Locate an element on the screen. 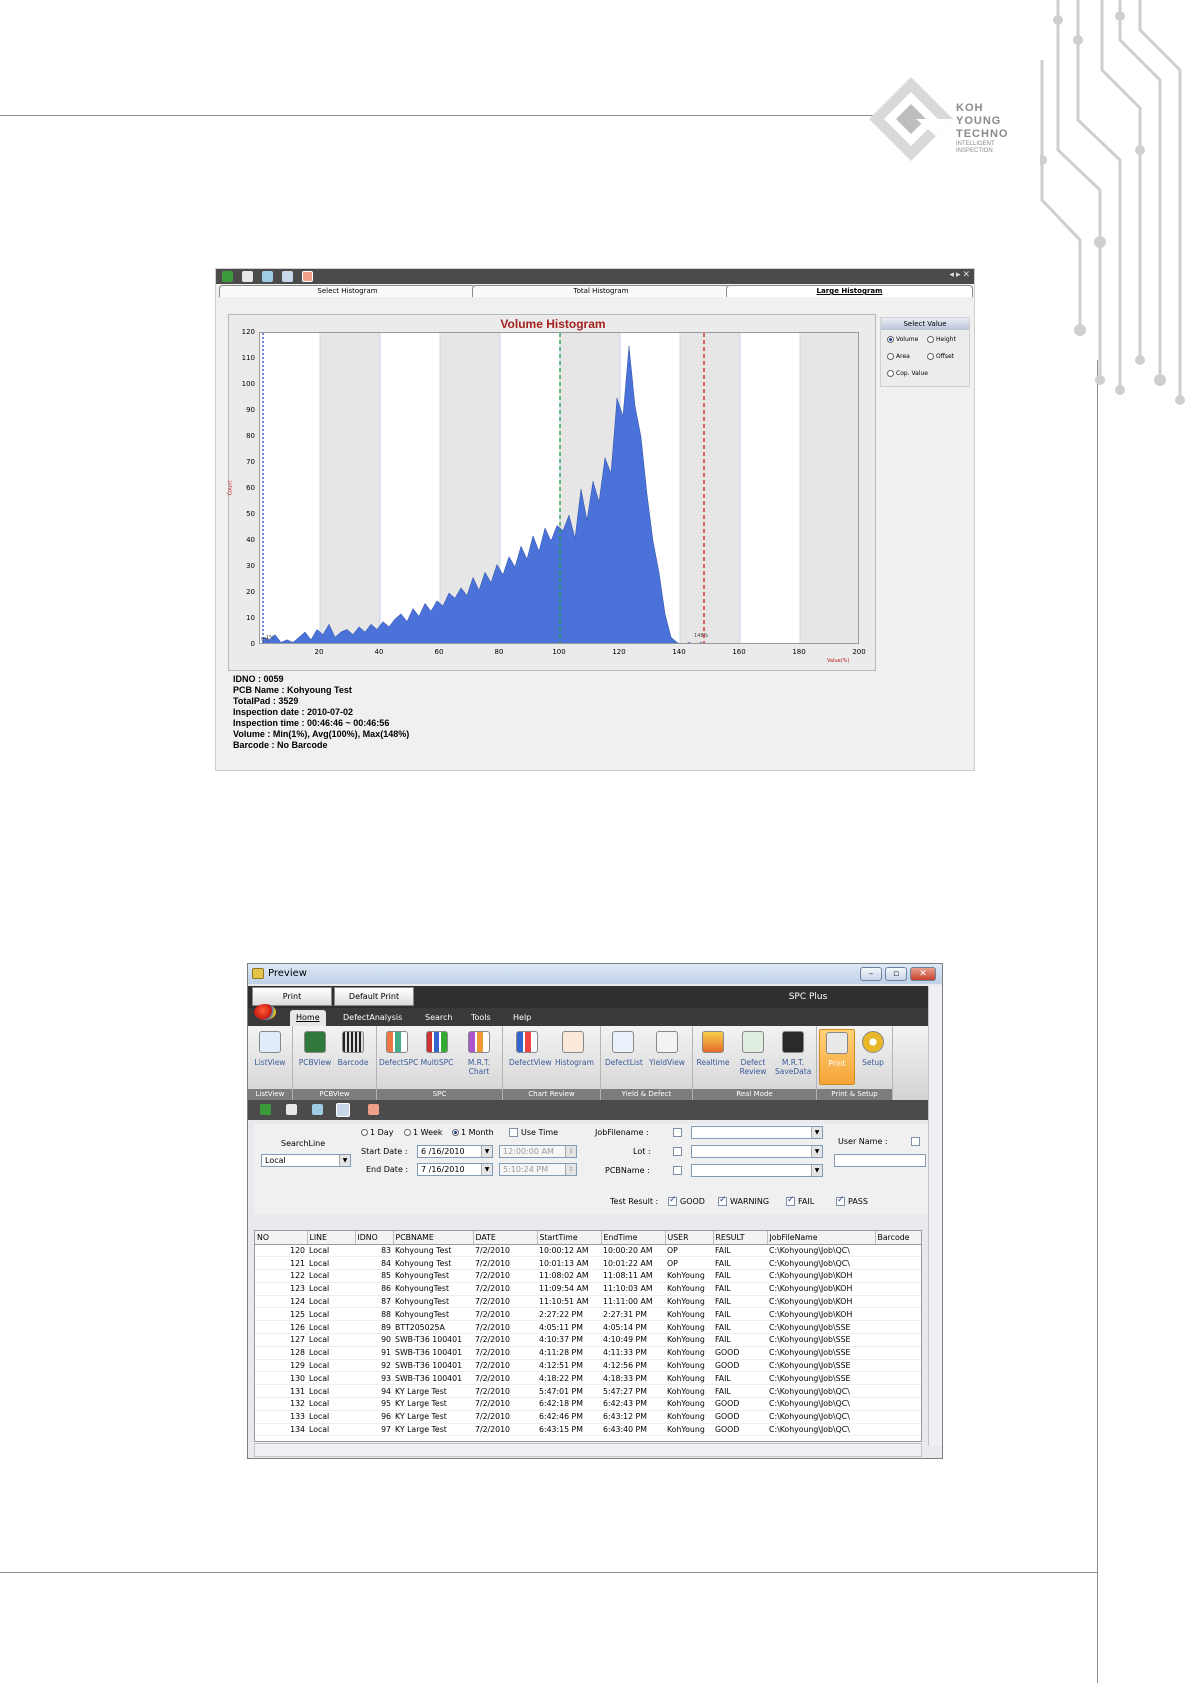 The image size is (1190, 1683). close-button: ✕ is located at coordinates (923, 974).